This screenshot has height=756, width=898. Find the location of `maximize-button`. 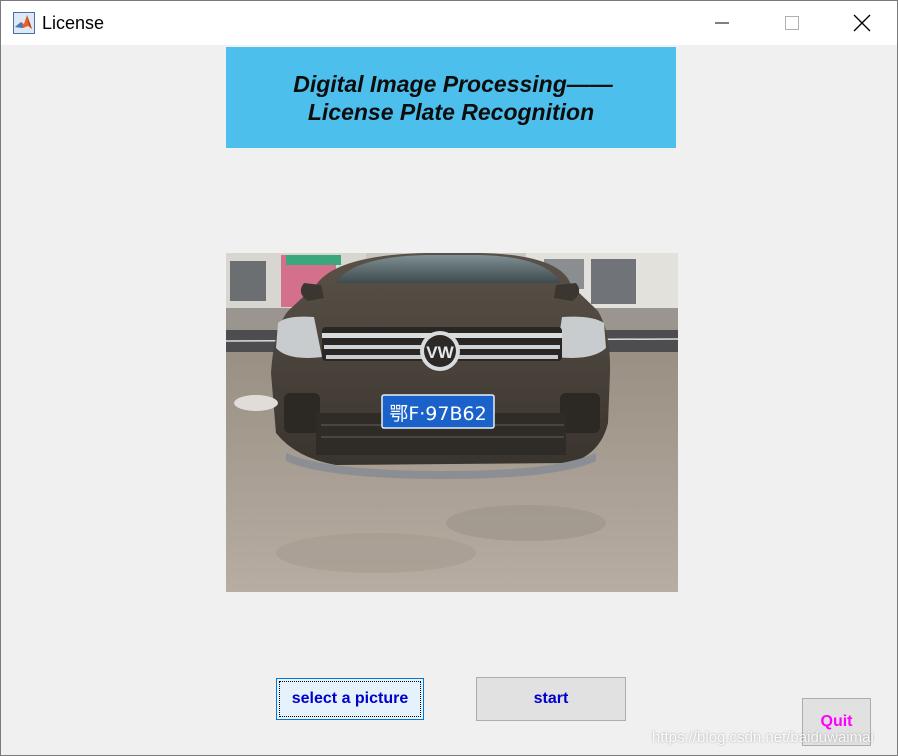

maximize-button is located at coordinates (792, 23).